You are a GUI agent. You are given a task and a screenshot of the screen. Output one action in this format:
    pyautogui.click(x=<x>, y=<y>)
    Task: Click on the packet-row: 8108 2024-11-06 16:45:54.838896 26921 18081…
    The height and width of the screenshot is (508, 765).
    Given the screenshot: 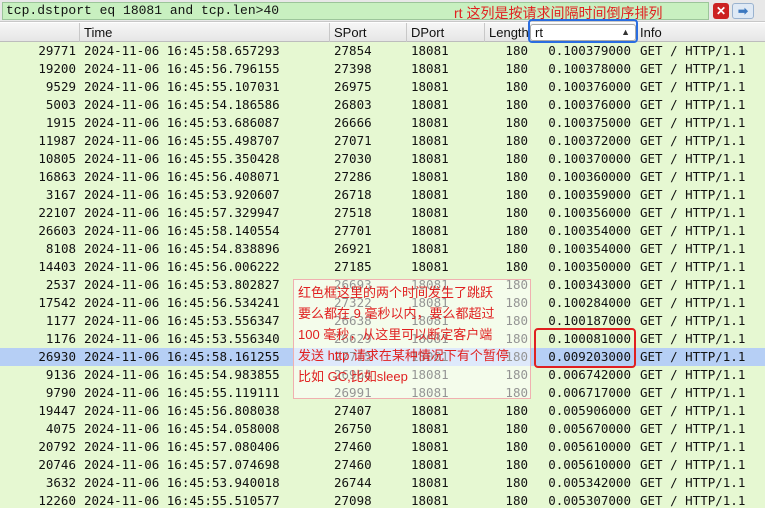 What is the action you would take?
    pyautogui.click(x=382, y=249)
    